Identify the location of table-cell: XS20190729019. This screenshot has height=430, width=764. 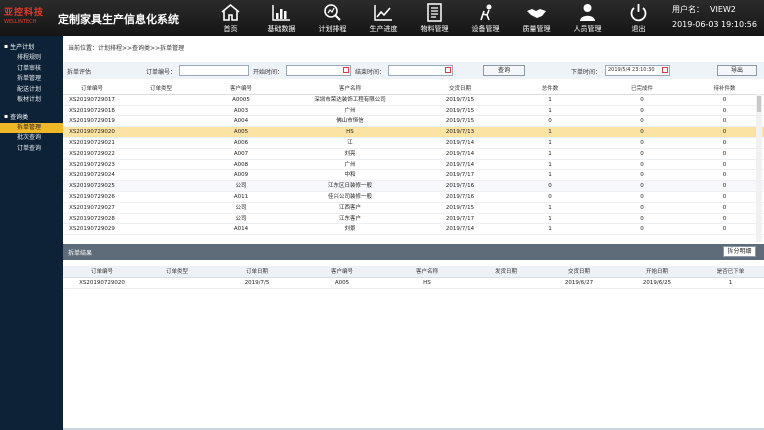
(92, 121).